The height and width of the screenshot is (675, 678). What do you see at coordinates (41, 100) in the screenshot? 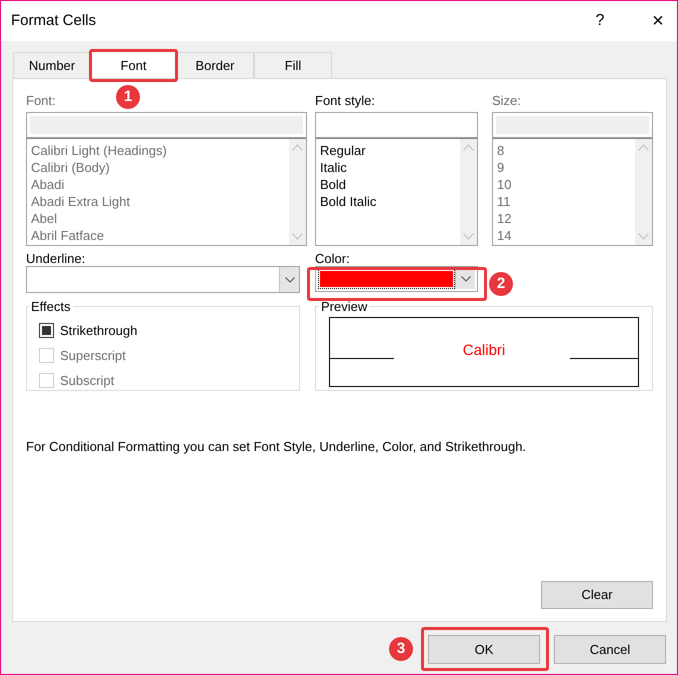
I see `font-label: Font:` at bounding box center [41, 100].